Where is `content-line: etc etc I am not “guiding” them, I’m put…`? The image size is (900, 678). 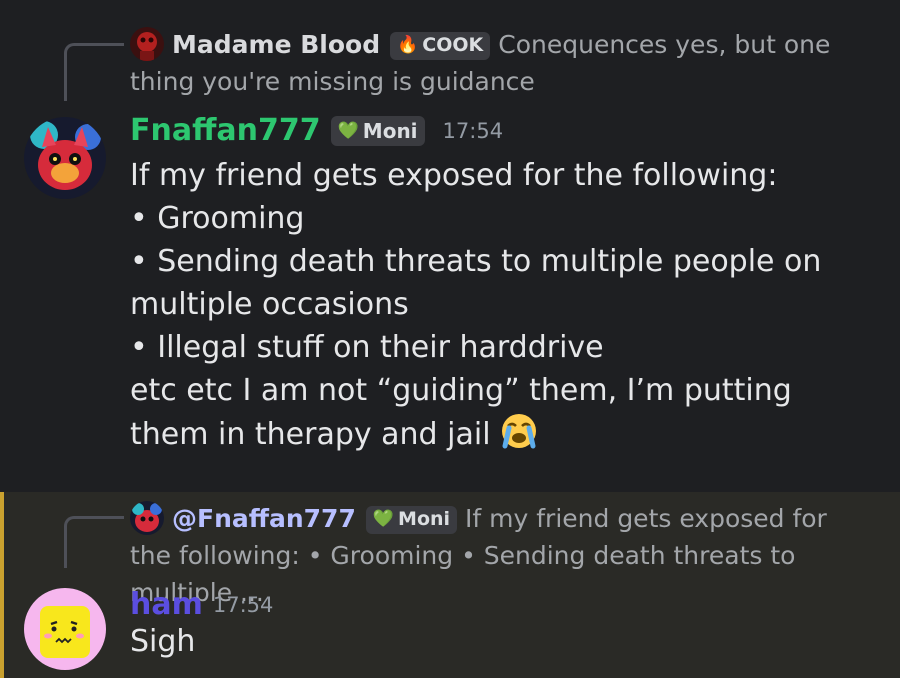 content-line: etc etc I am not “guiding” them, I’m put… is located at coordinates (461, 412).